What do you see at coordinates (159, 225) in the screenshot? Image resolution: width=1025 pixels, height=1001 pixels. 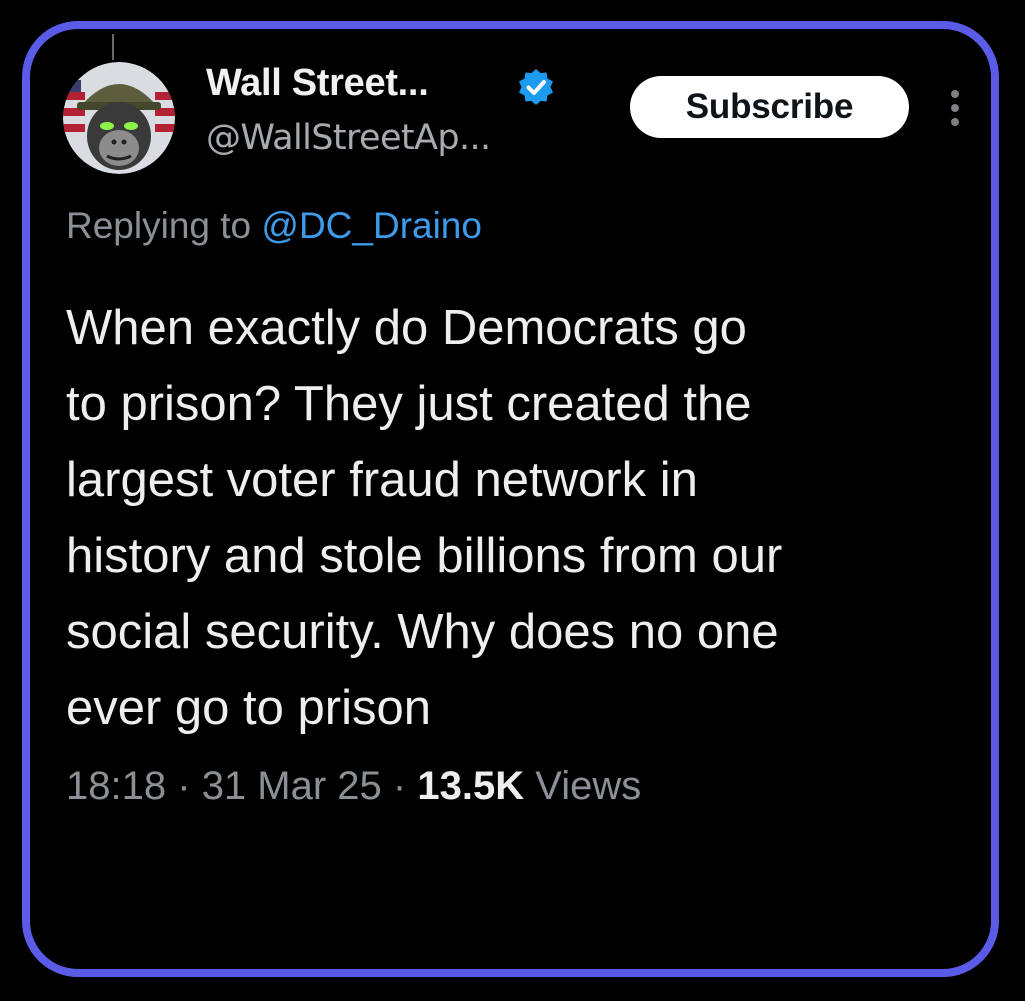 I see `replying-to-label: Replying to` at bounding box center [159, 225].